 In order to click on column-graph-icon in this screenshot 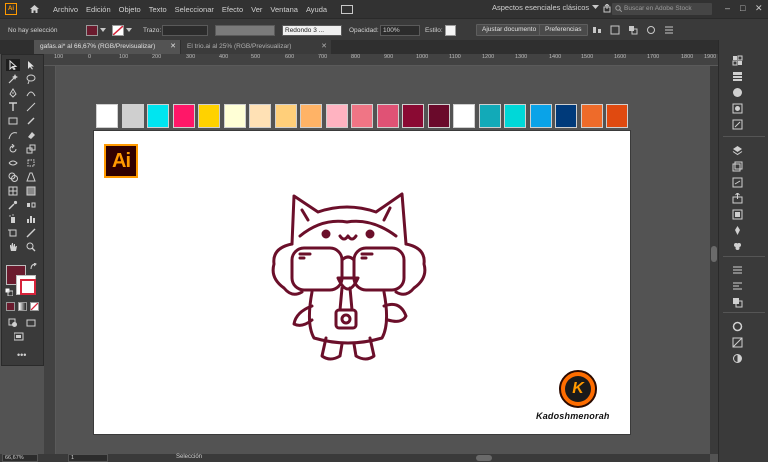, I will do `click(31, 219)`.